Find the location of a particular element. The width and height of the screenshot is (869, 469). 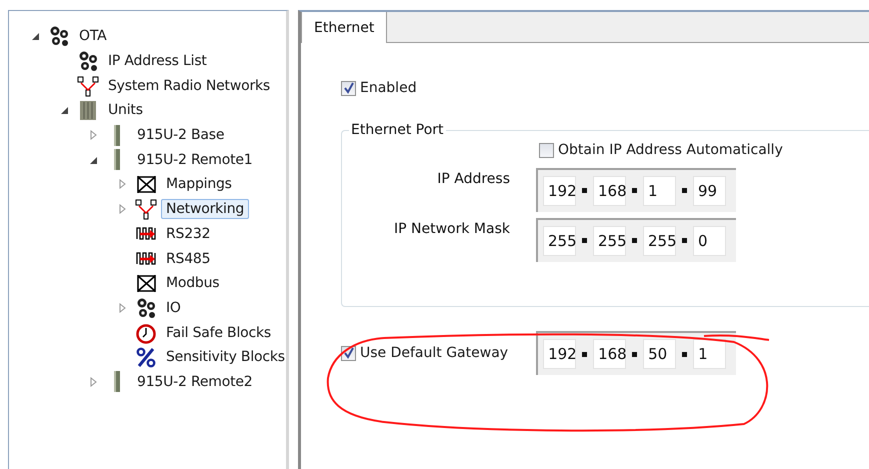

checkbox-label: Enabled is located at coordinates (388, 88).